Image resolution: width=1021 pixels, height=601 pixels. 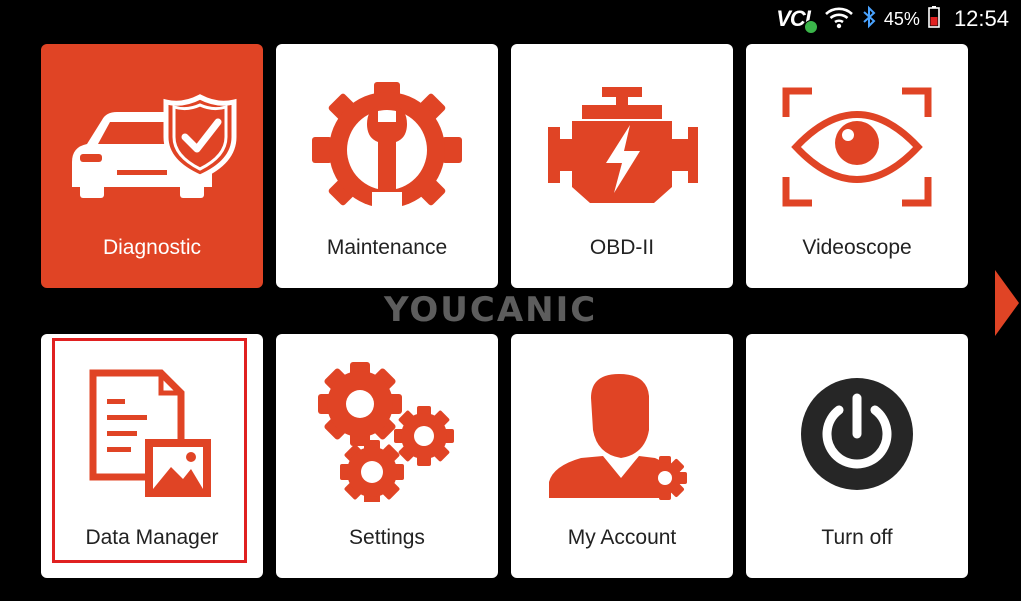 I want to click on tile-my-account: My Account, so click(x=622, y=456).